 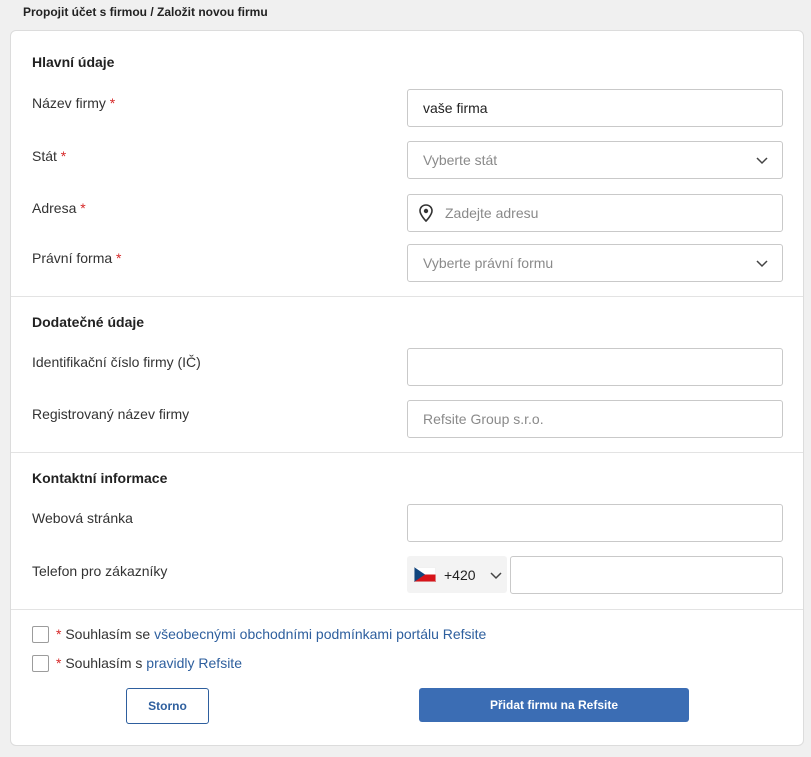 I want to click on ico-label: Identifikační číslo firmy (IČ), so click(x=116, y=362).